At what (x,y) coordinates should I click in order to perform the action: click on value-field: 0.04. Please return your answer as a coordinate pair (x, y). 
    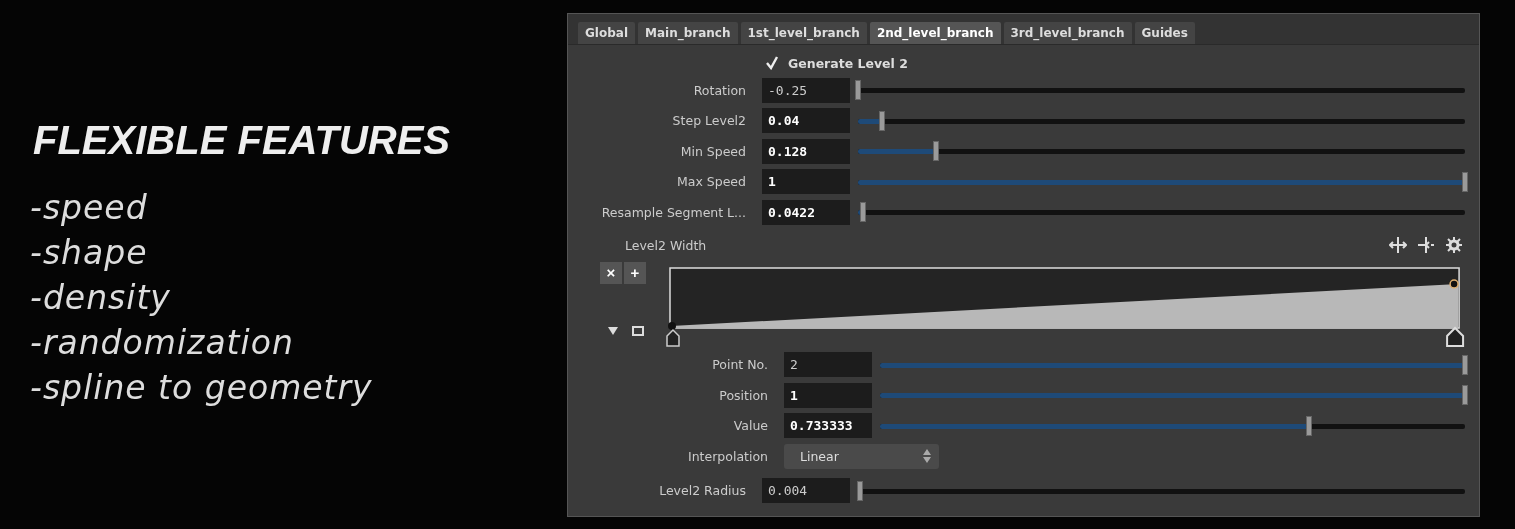
    Looking at the image, I should click on (806, 121).